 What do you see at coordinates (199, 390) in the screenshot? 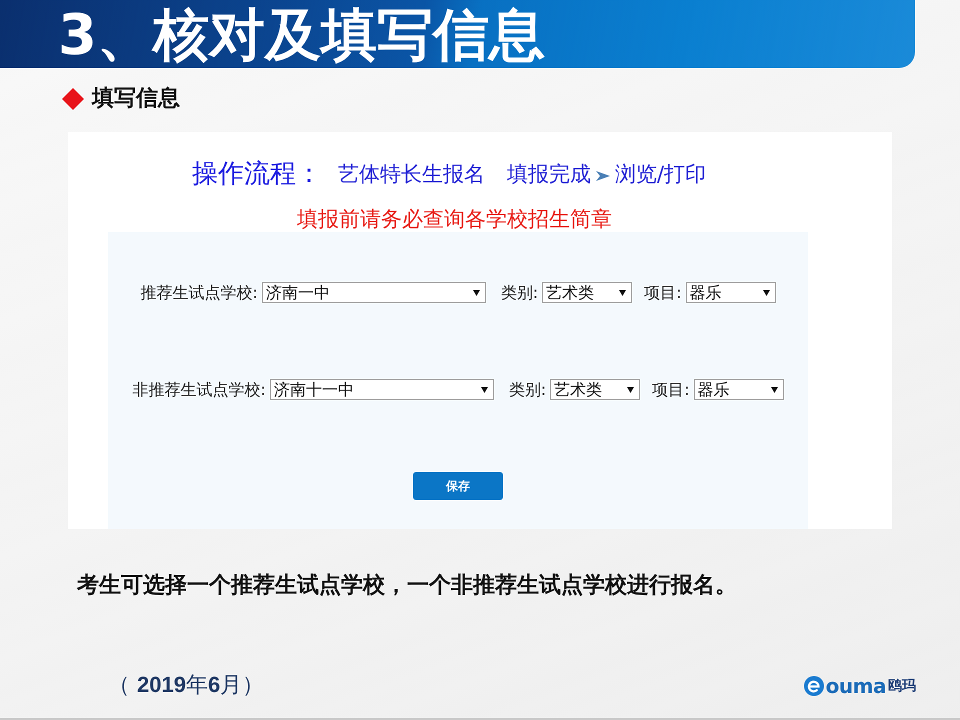
I see `field-label: 非推荐生试点学校:` at bounding box center [199, 390].